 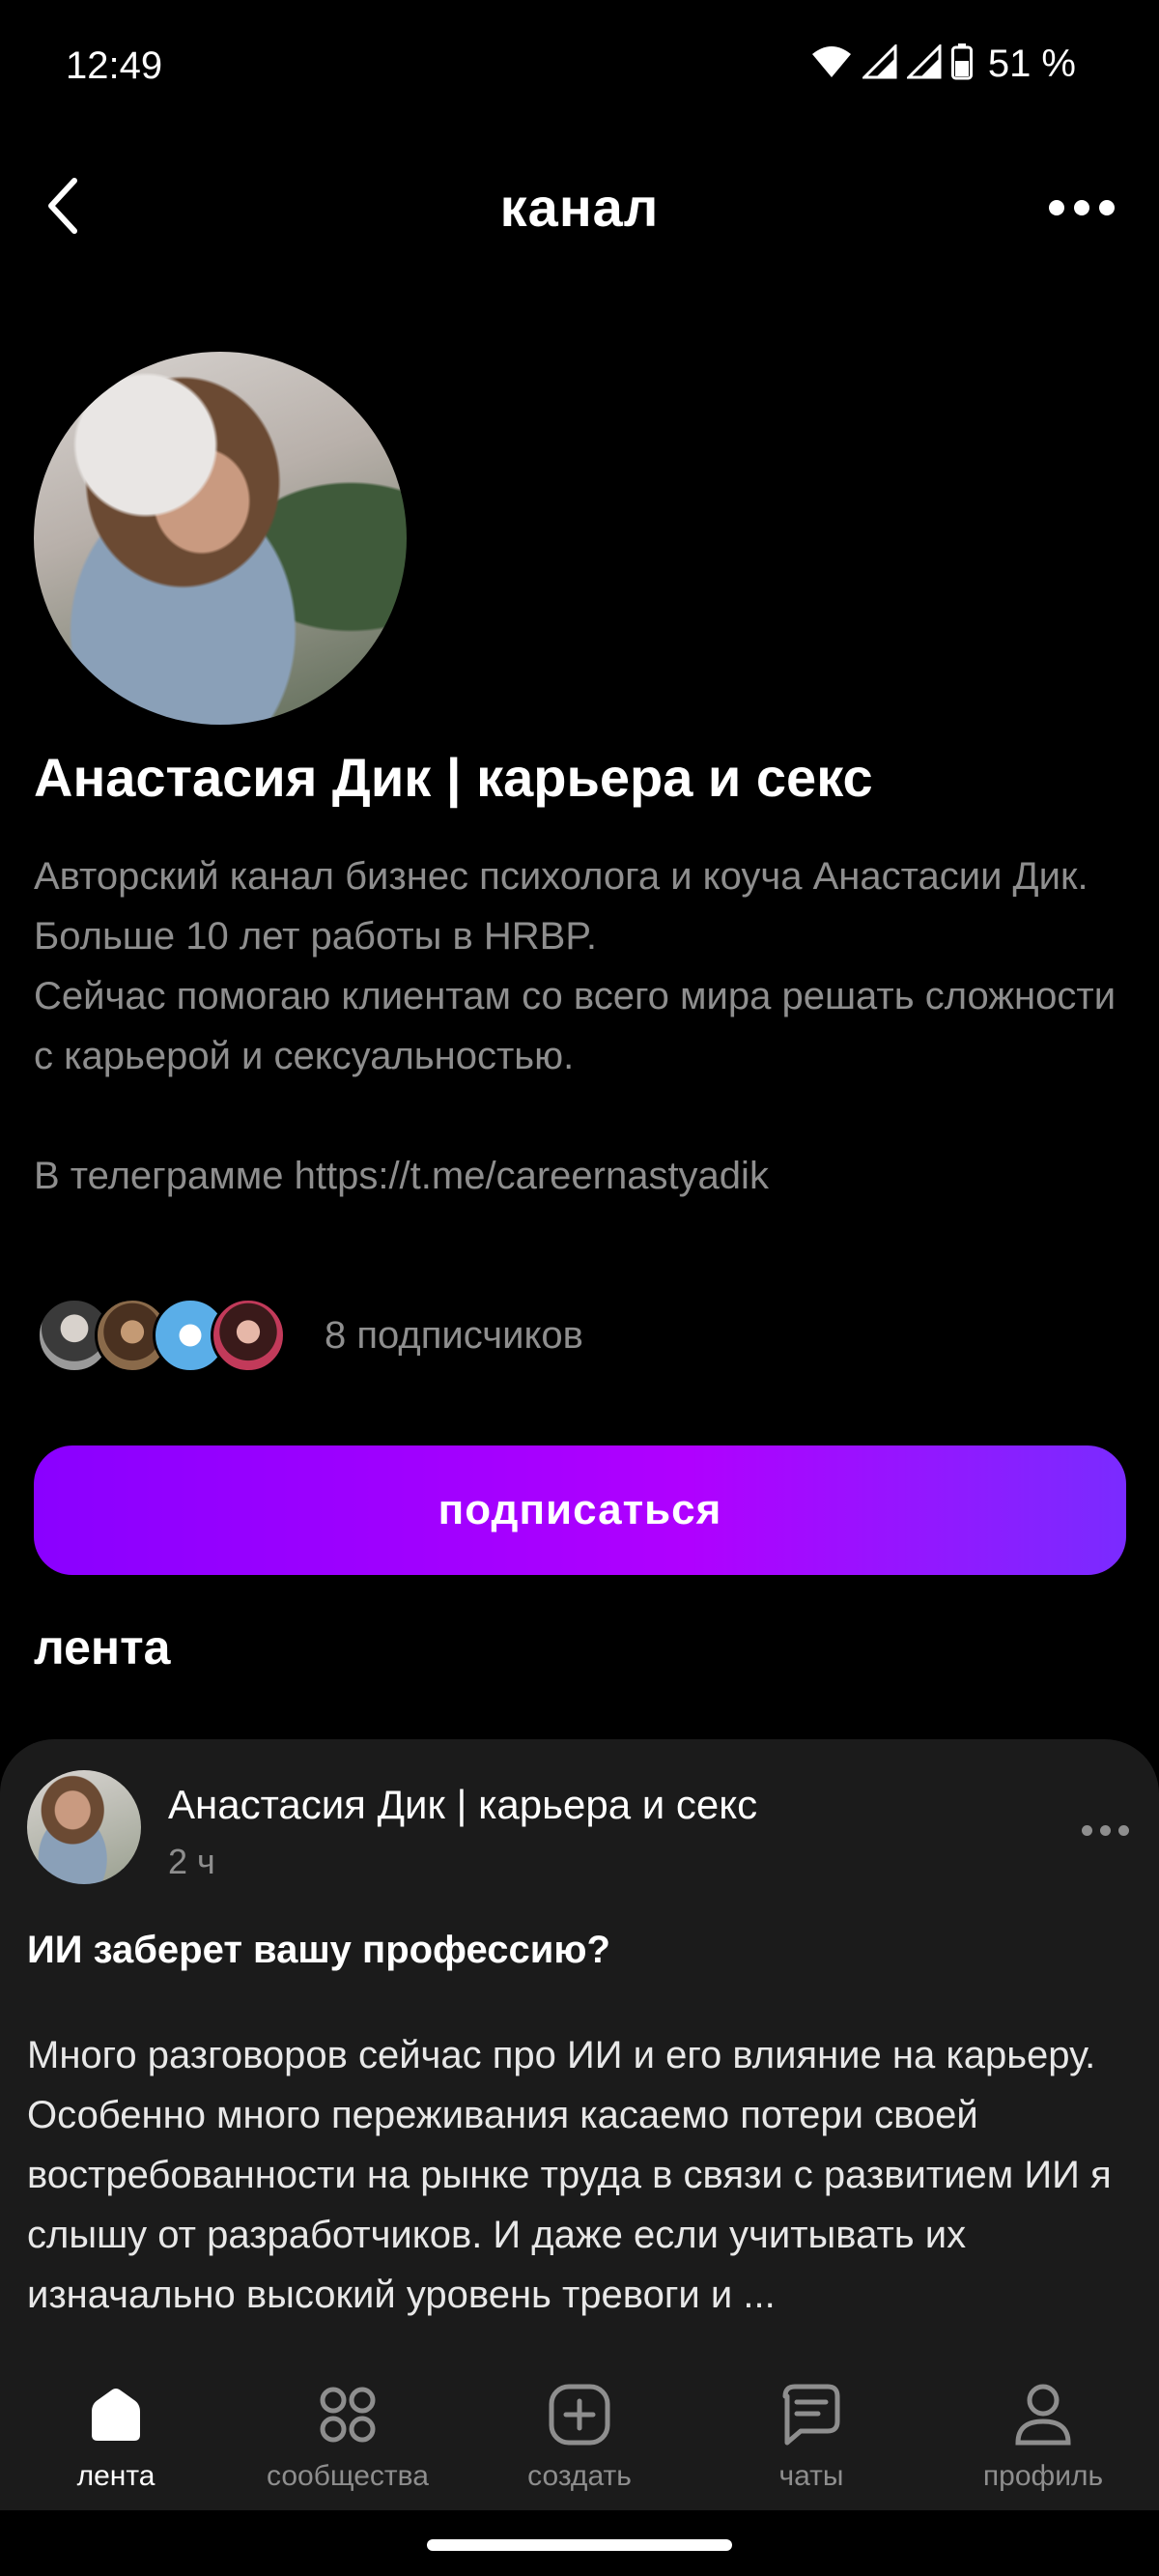 What do you see at coordinates (115, 2476) in the screenshot?
I see `nav-label: лента` at bounding box center [115, 2476].